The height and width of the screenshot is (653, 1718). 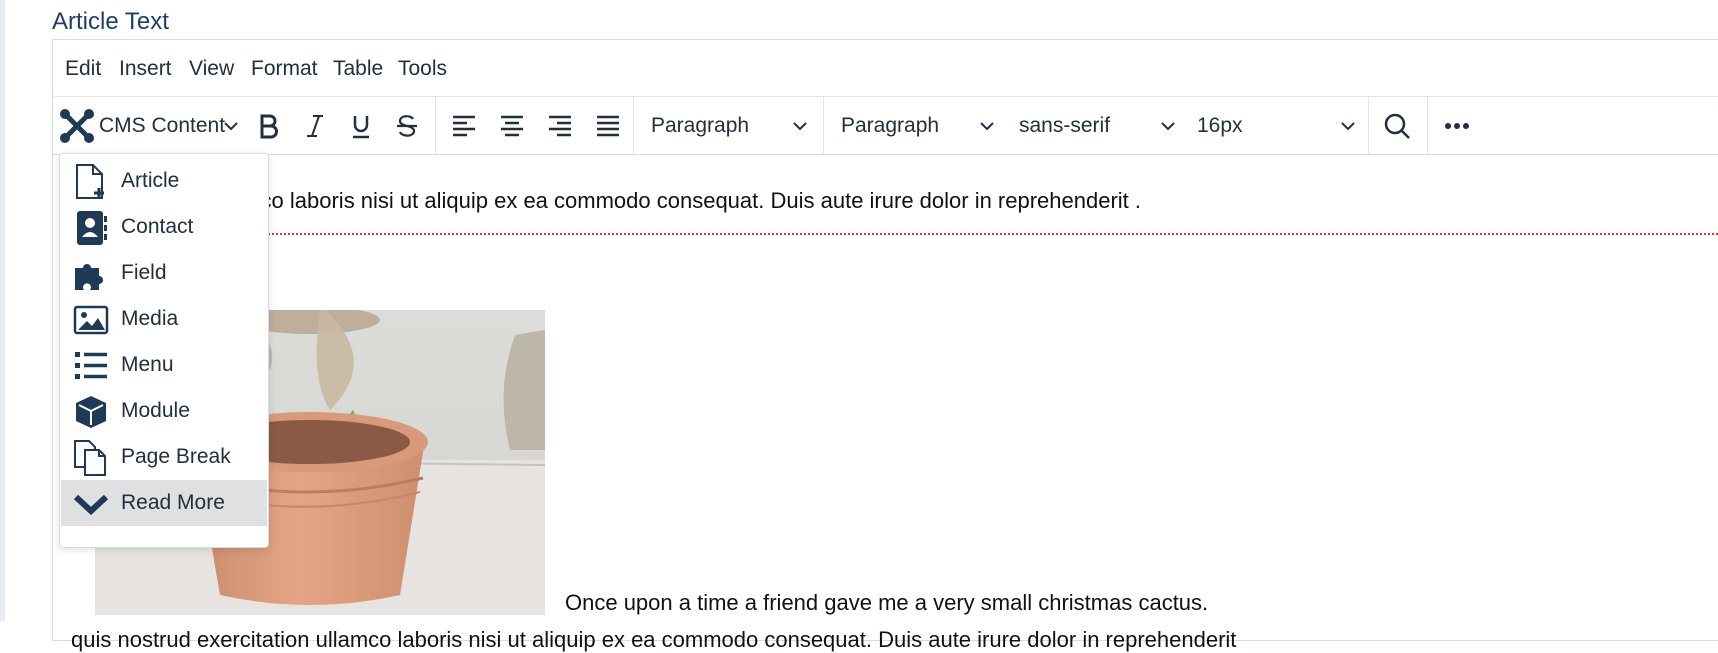 What do you see at coordinates (91, 274) in the screenshot?
I see `puzzle-piece-icon` at bounding box center [91, 274].